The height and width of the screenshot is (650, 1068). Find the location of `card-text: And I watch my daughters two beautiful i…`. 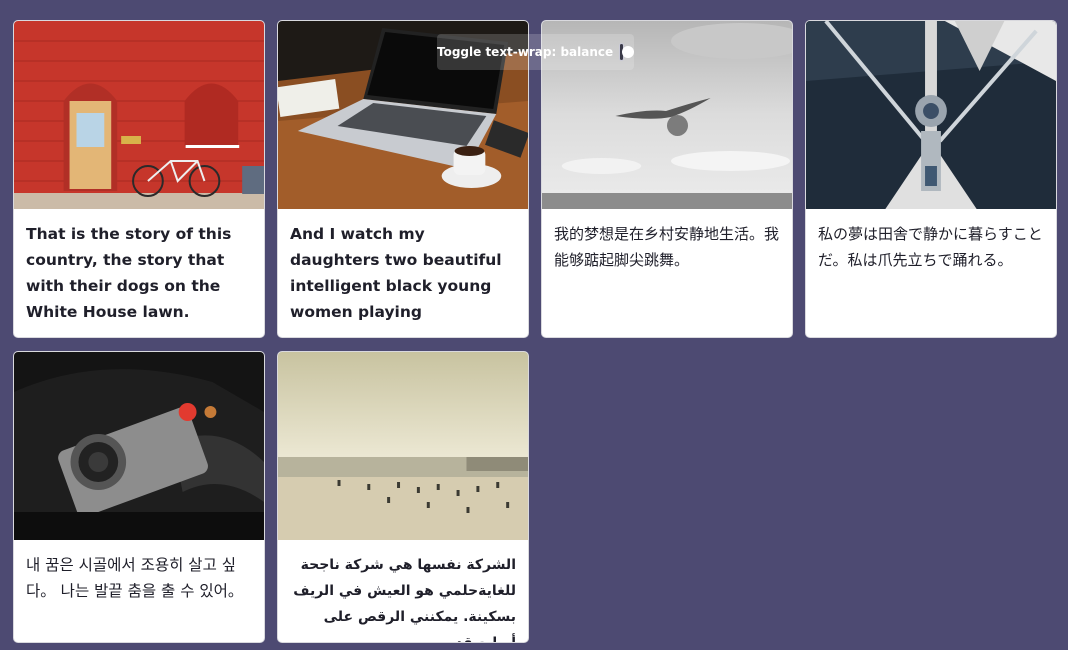

card-text: And I watch my daughters two beautiful i… is located at coordinates (396, 273).